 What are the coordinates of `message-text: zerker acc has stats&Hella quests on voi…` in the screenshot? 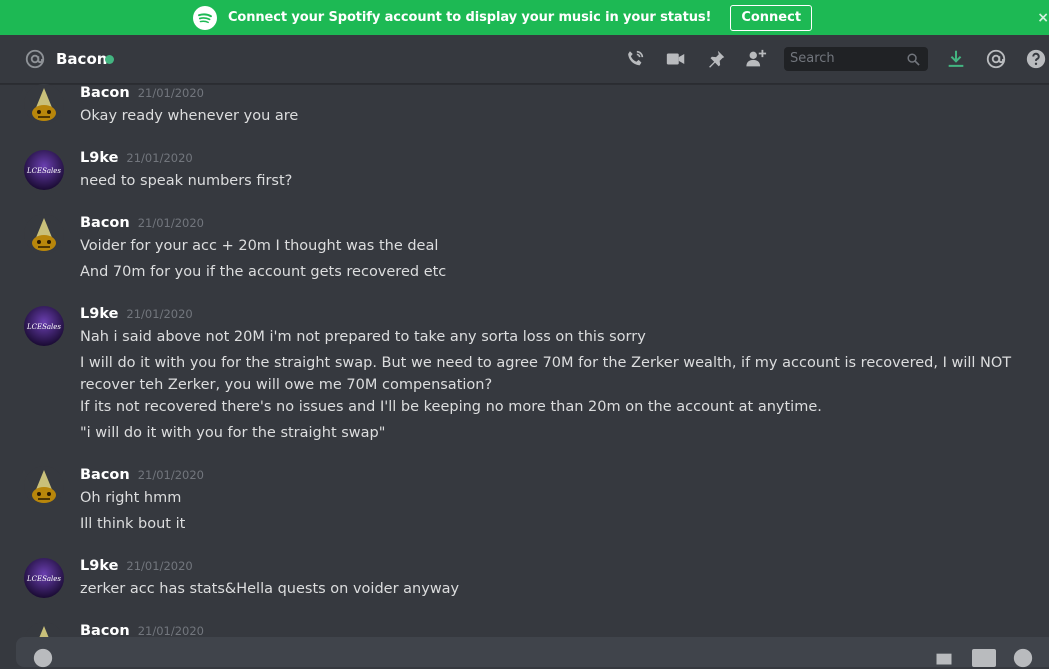 It's located at (270, 589).